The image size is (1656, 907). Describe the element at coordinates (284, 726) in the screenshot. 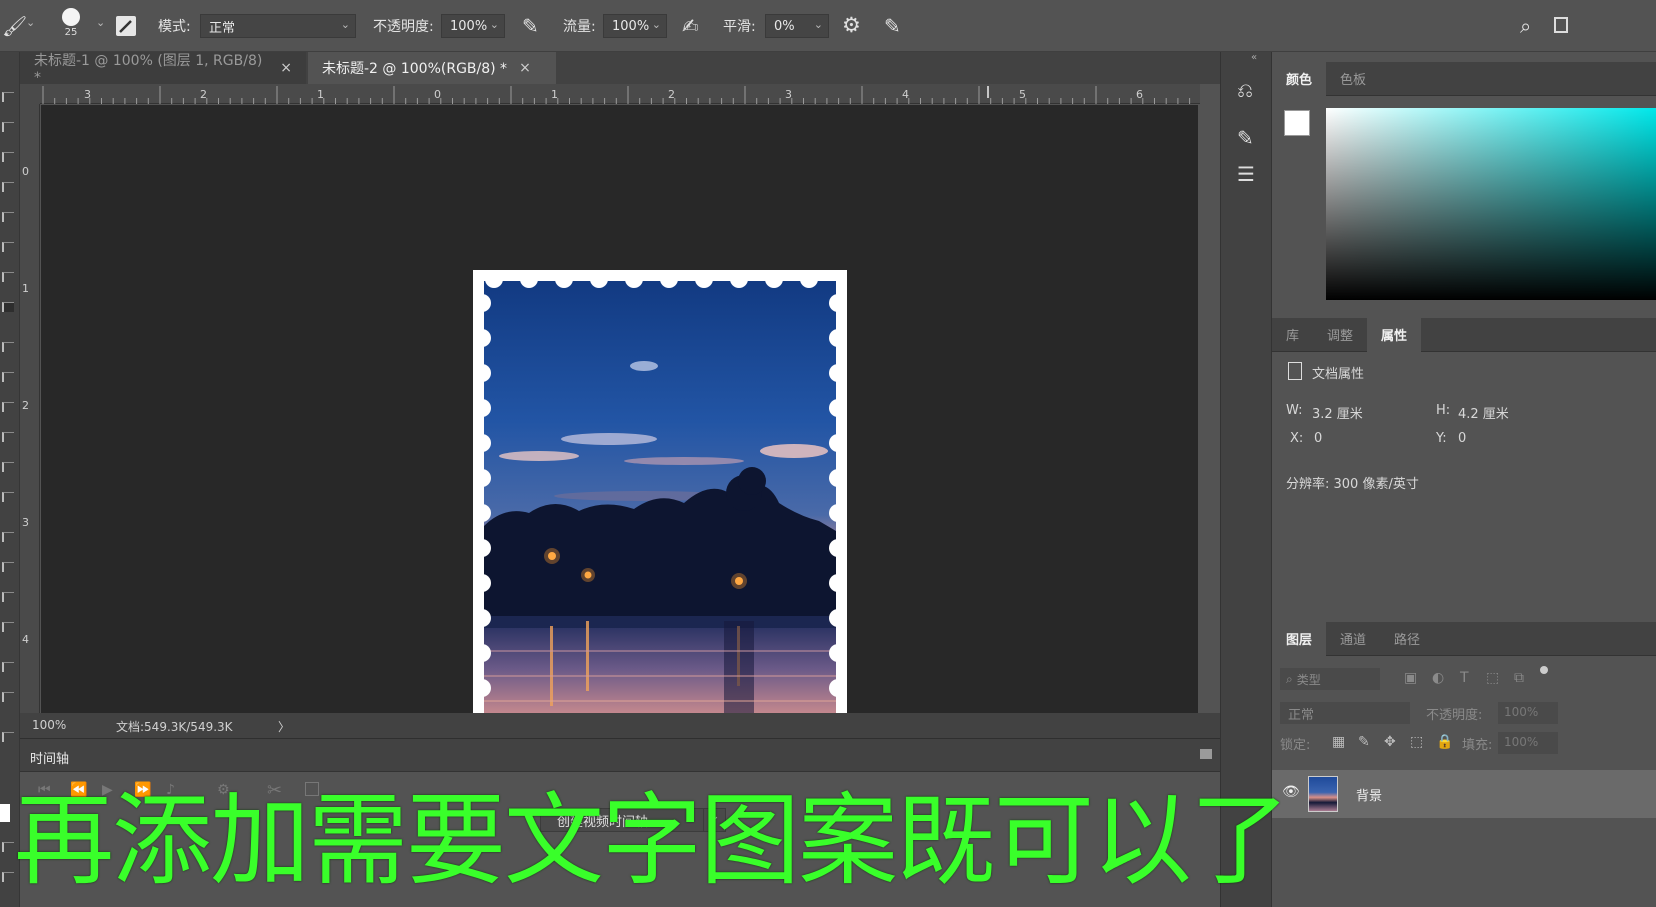

I see `status-arrow-icon: 〉` at that location.